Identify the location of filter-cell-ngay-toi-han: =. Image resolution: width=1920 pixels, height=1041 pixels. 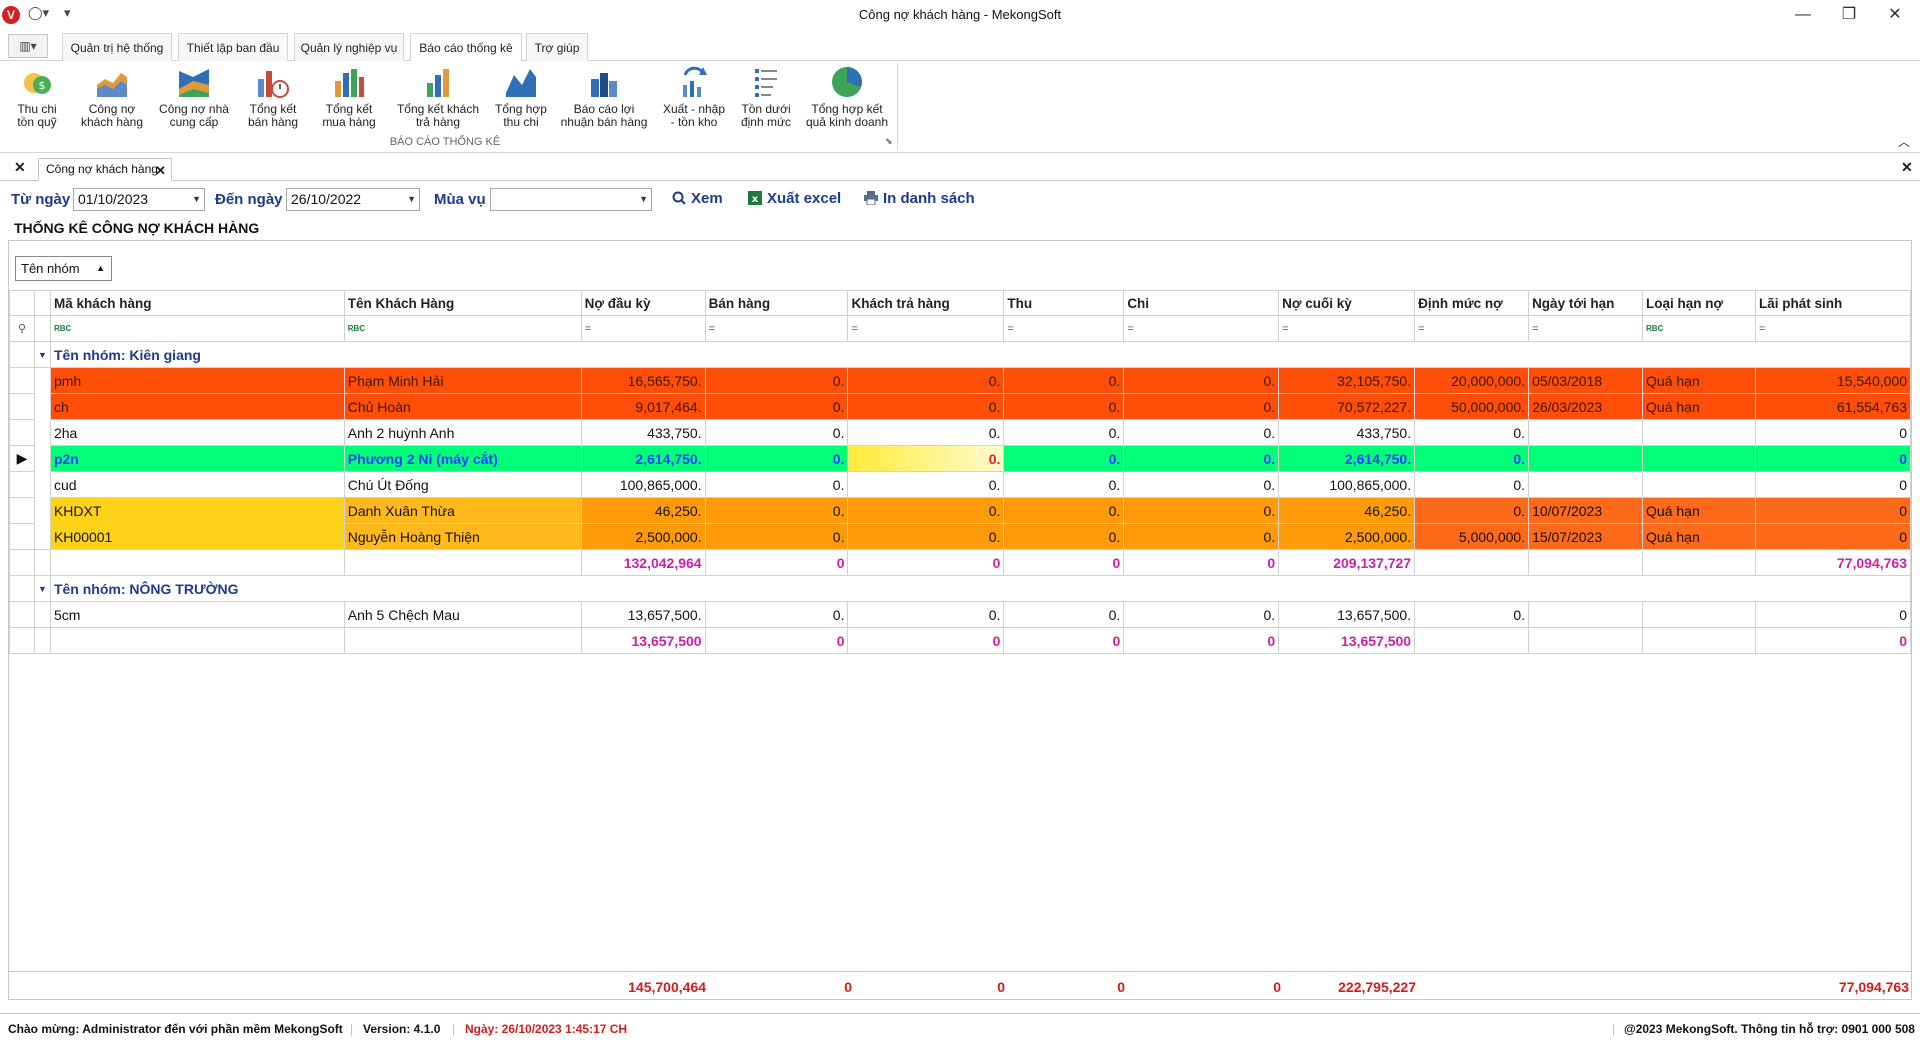
(1586, 328).